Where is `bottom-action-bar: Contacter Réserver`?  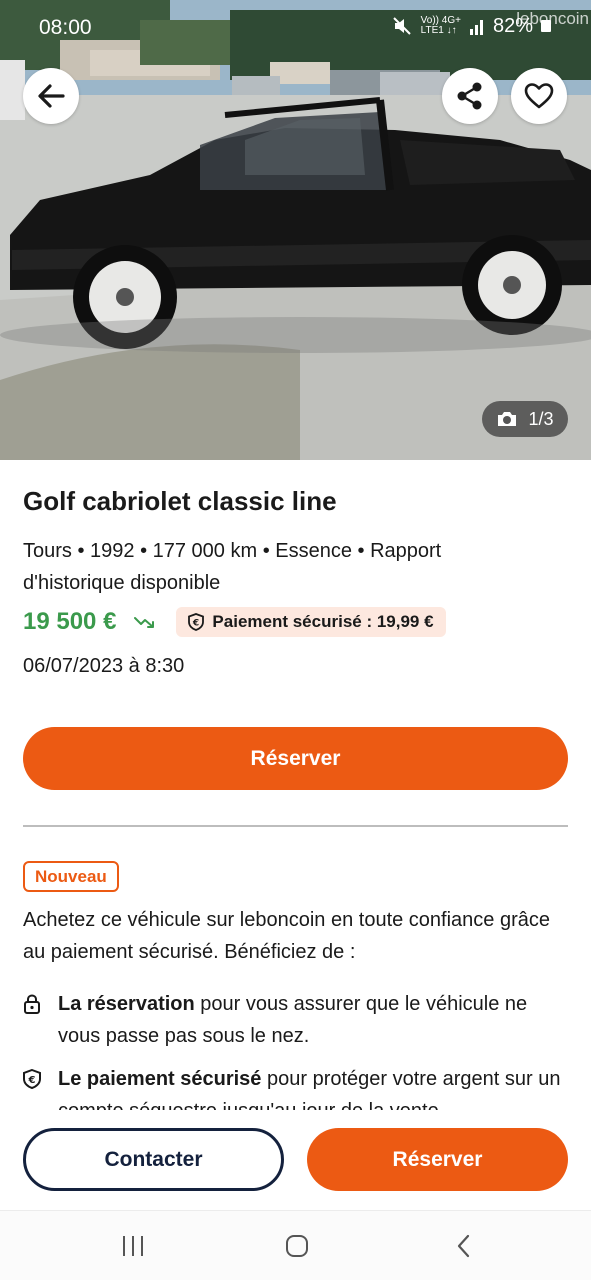 bottom-action-bar: Contacter Réserver is located at coordinates (295, 1160).